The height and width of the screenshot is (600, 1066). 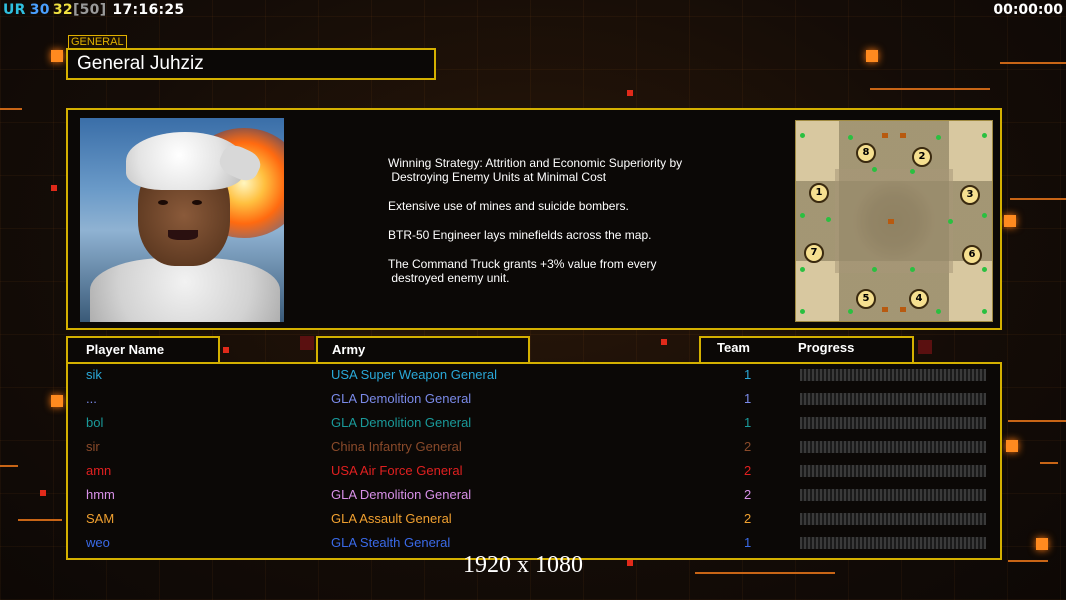 What do you see at coordinates (534, 472) in the screenshot?
I see `player-row: amn USA Air Force General 2` at bounding box center [534, 472].